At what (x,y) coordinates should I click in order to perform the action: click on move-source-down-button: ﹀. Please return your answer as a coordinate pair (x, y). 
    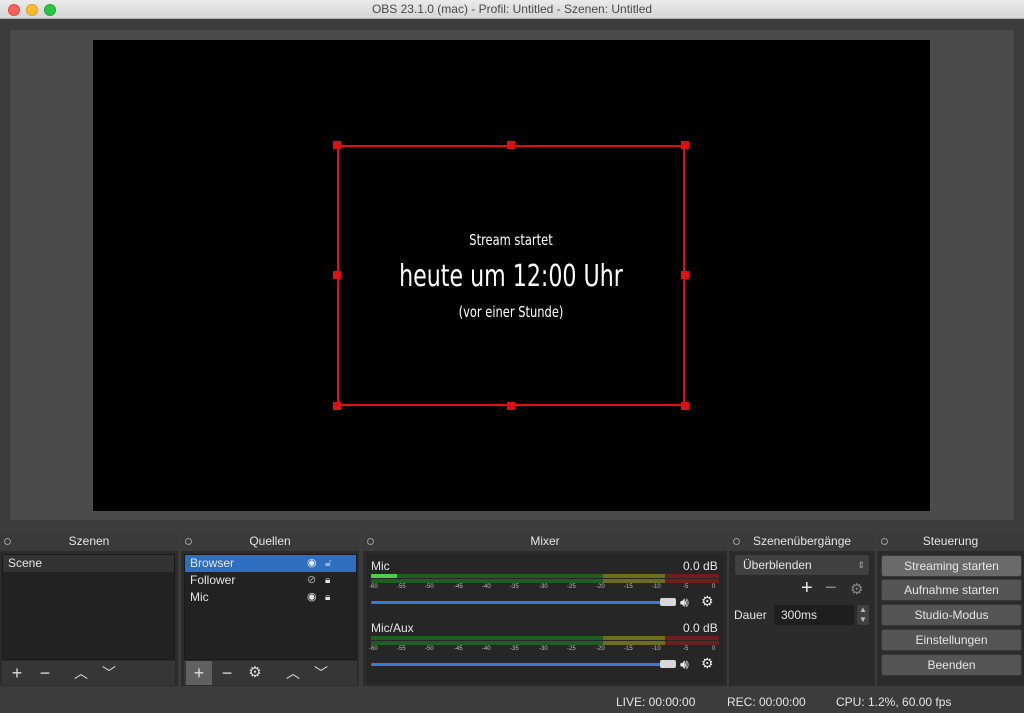
    Looking at the image, I should click on (321, 673).